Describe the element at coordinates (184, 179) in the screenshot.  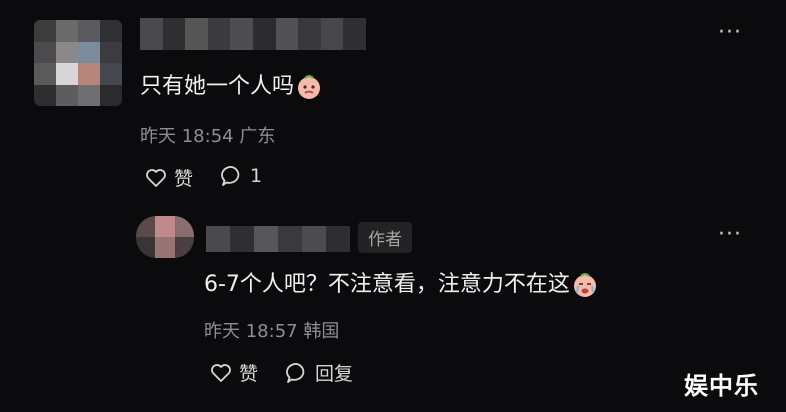
I see `like-label: 赞` at that location.